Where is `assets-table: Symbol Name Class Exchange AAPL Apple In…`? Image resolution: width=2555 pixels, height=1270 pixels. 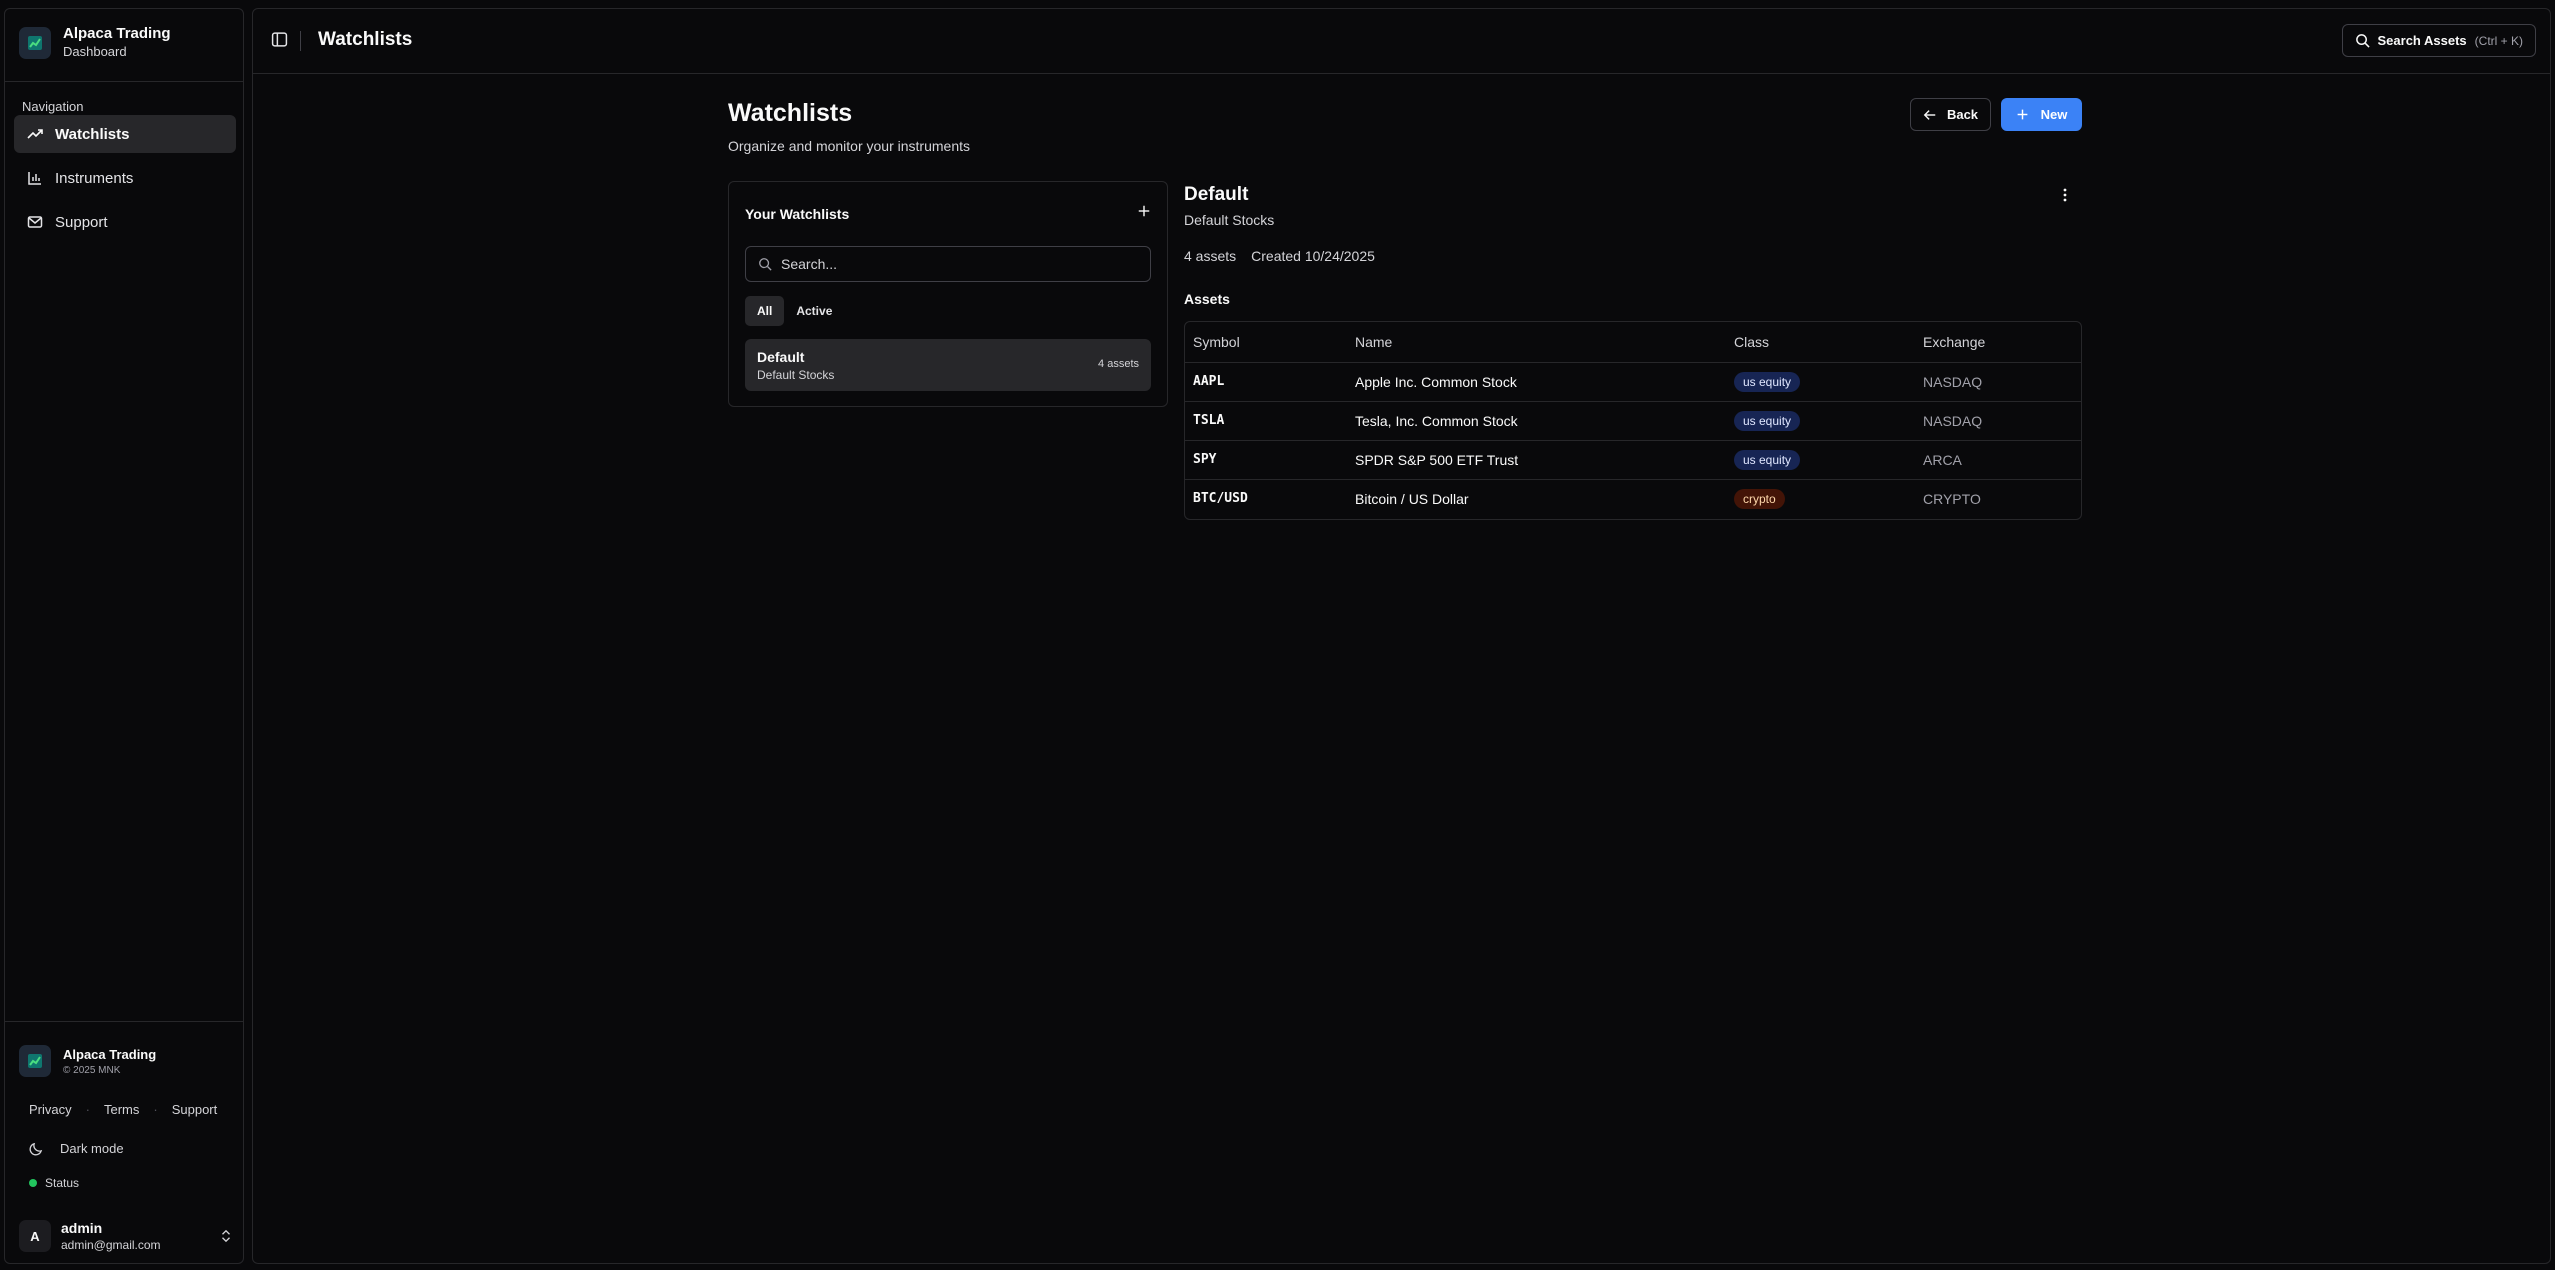
assets-table: Symbol Name Class Exchange AAPL Apple In… is located at coordinates (1633, 420).